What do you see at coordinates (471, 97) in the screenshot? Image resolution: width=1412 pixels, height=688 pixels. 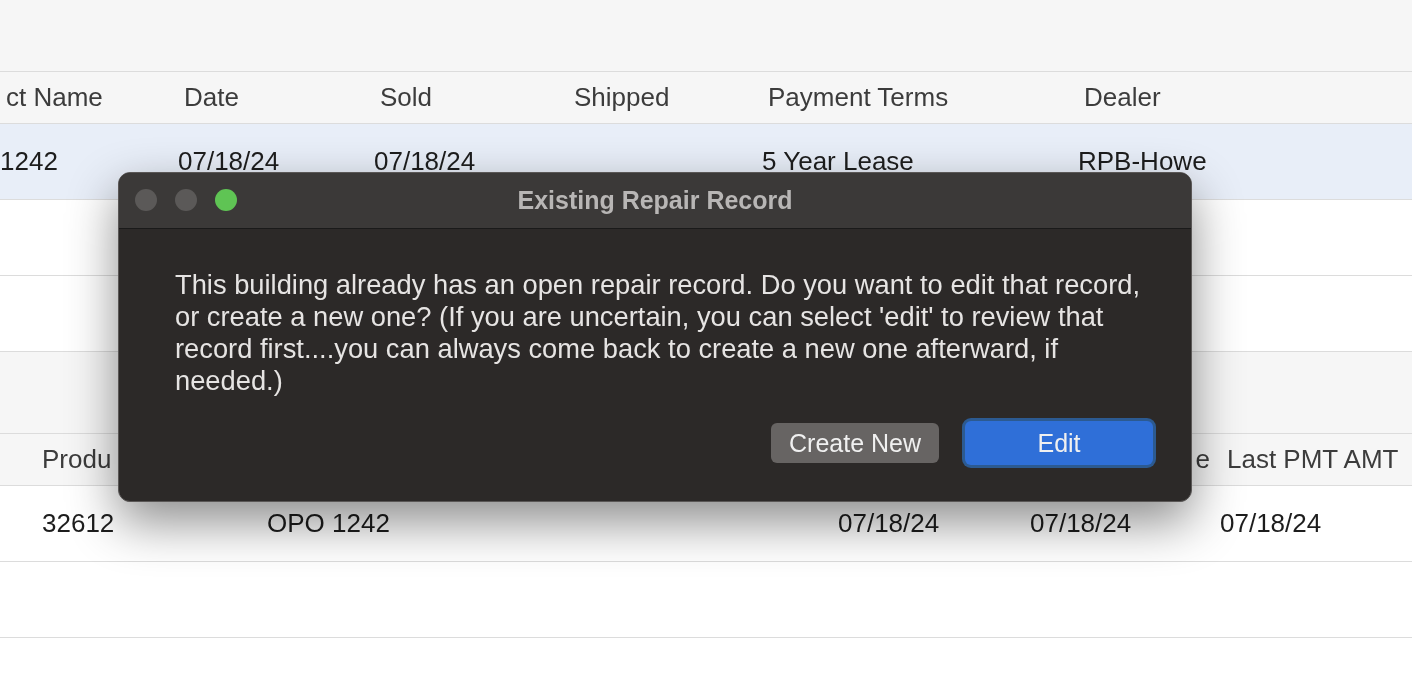 I see `column-header: Sold` at bounding box center [471, 97].